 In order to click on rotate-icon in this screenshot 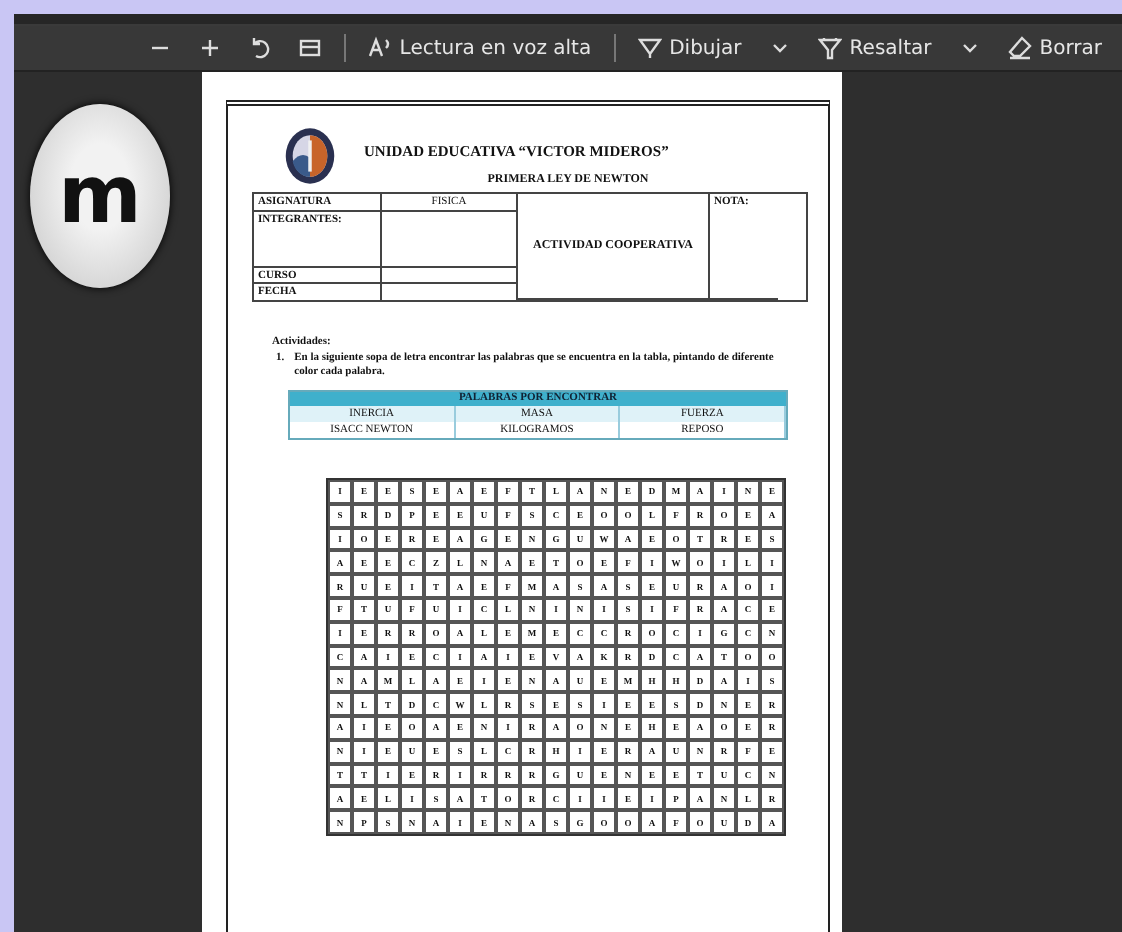, I will do `click(259, 48)`.